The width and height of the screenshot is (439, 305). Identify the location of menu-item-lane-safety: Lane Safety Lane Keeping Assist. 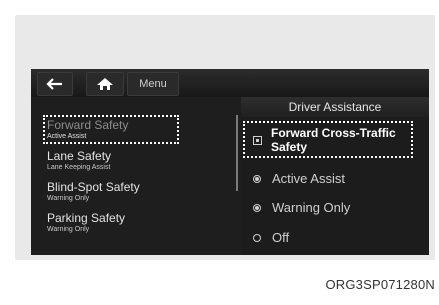
(79, 161).